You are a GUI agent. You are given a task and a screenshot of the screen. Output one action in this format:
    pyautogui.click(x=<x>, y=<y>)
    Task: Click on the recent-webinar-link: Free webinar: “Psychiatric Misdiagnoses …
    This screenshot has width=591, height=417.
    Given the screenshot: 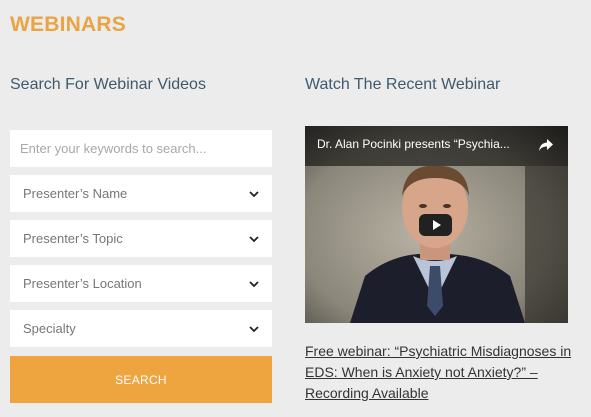 What is the action you would take?
    pyautogui.click(x=440, y=372)
    